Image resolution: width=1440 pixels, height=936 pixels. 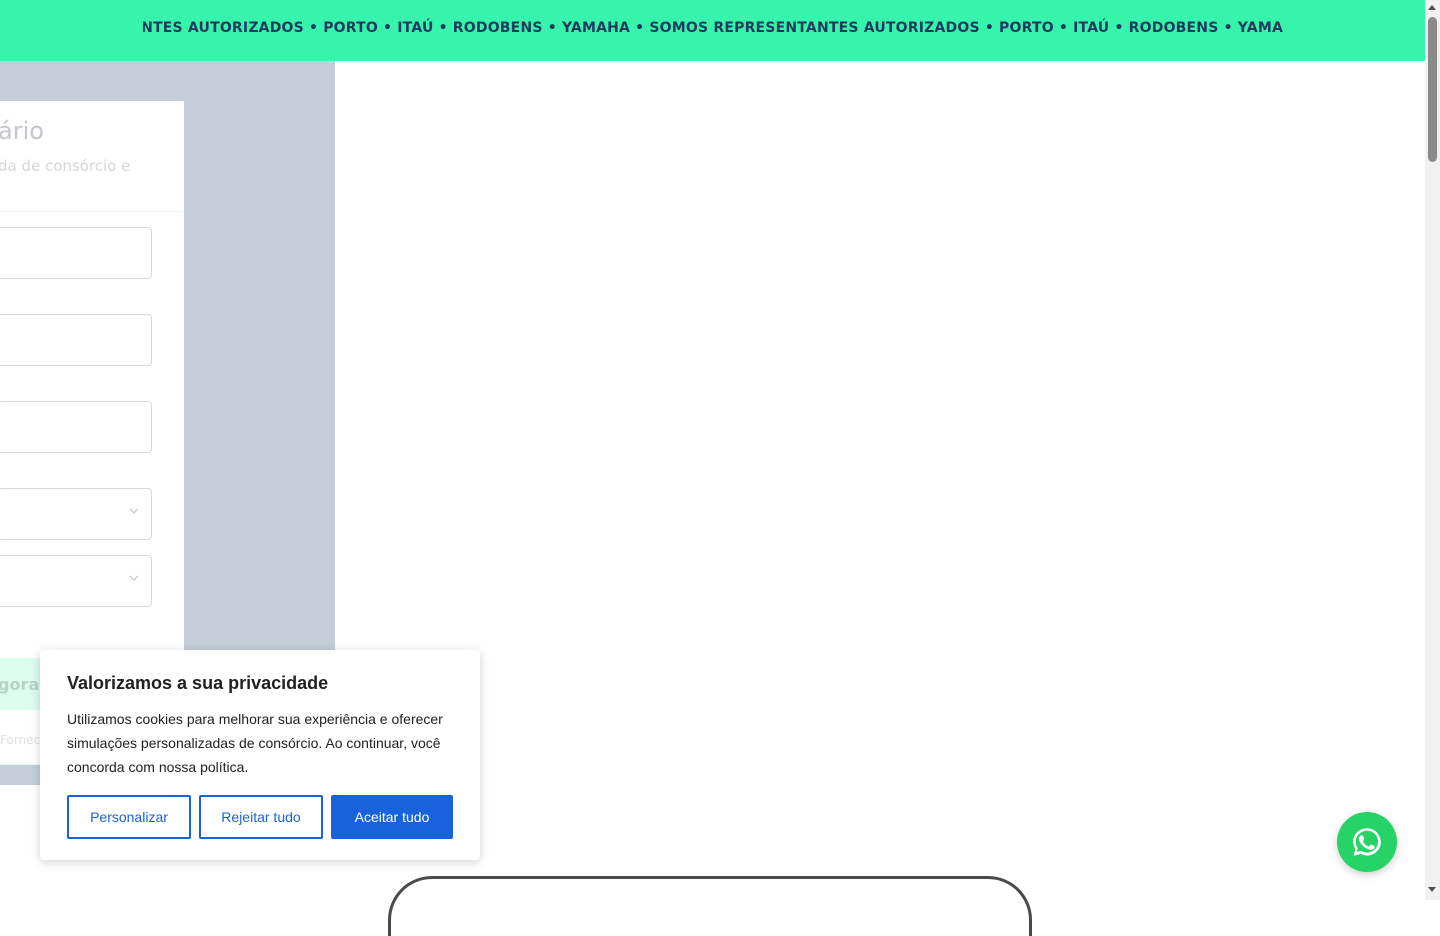 I want to click on phone-input, so click(x=76, y=427).